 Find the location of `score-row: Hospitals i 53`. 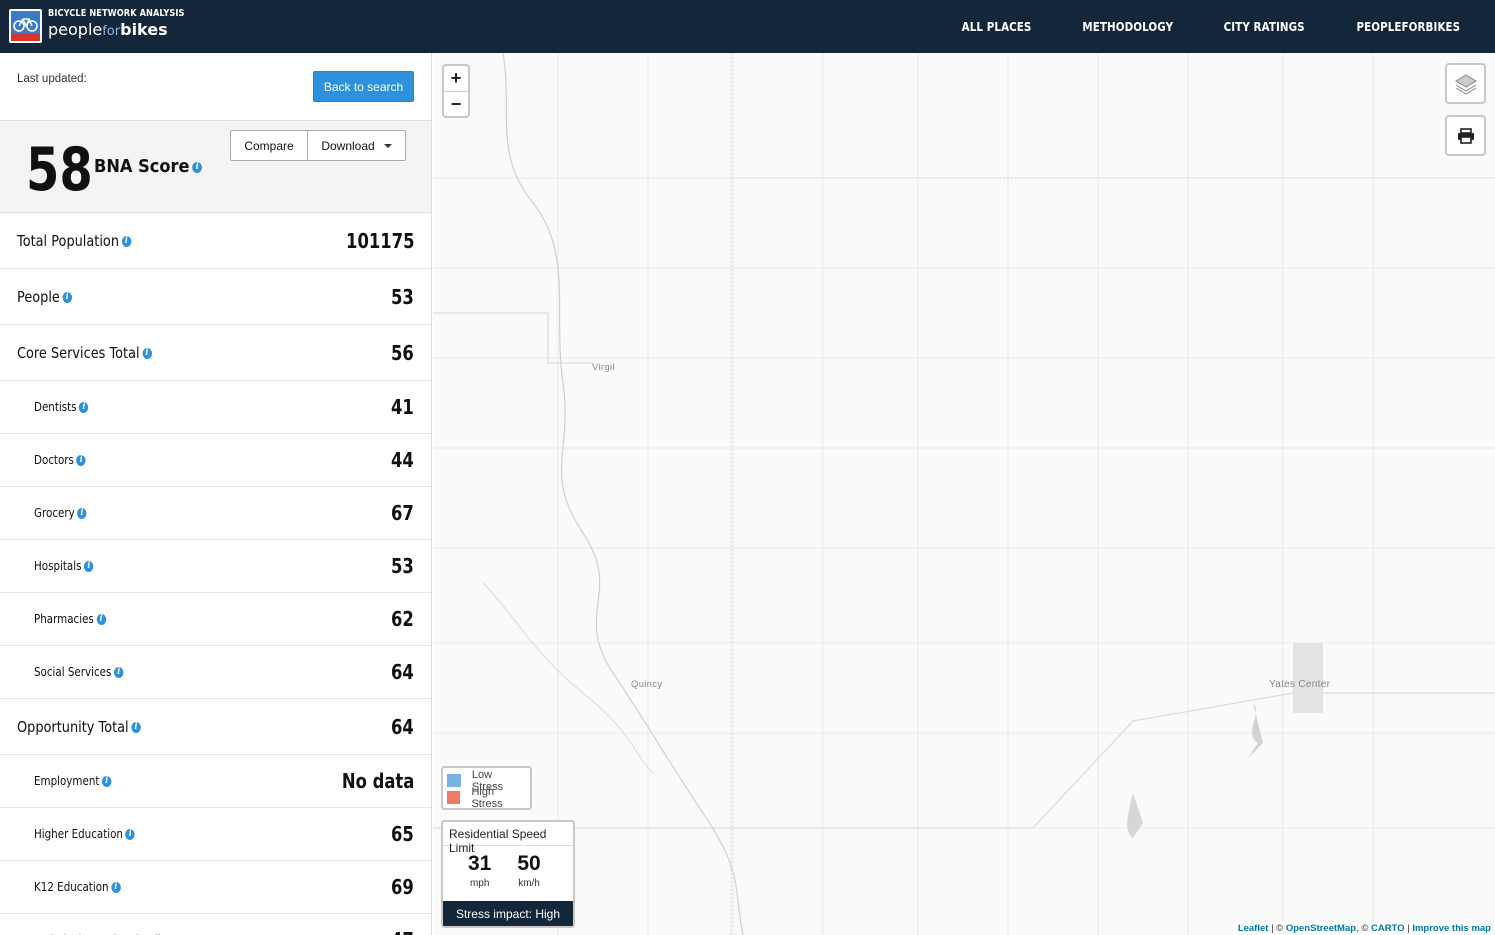

score-row: Hospitals i 53 is located at coordinates (215, 566).